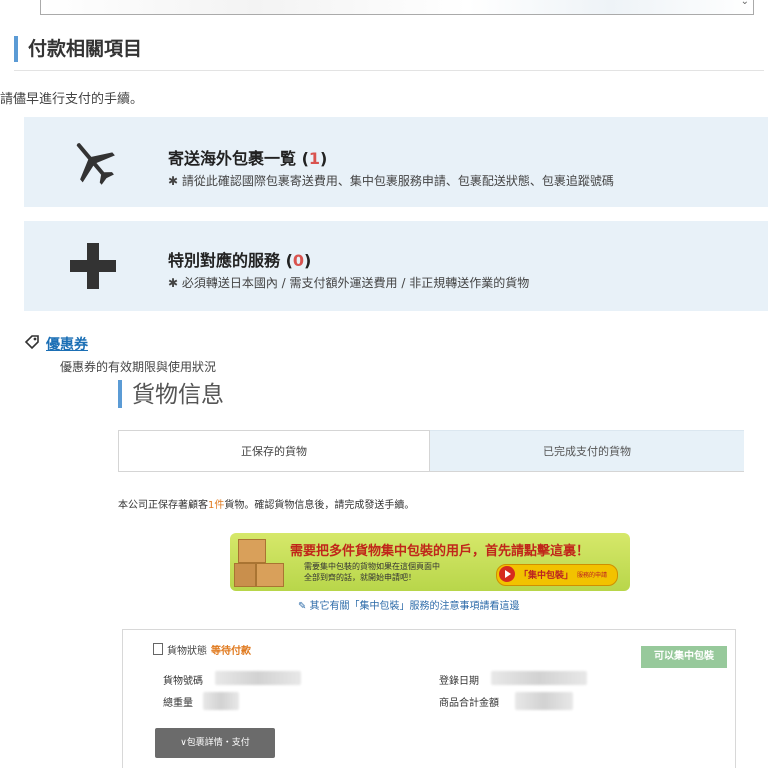  Describe the element at coordinates (389, 70) in the screenshot. I see `divider` at that location.